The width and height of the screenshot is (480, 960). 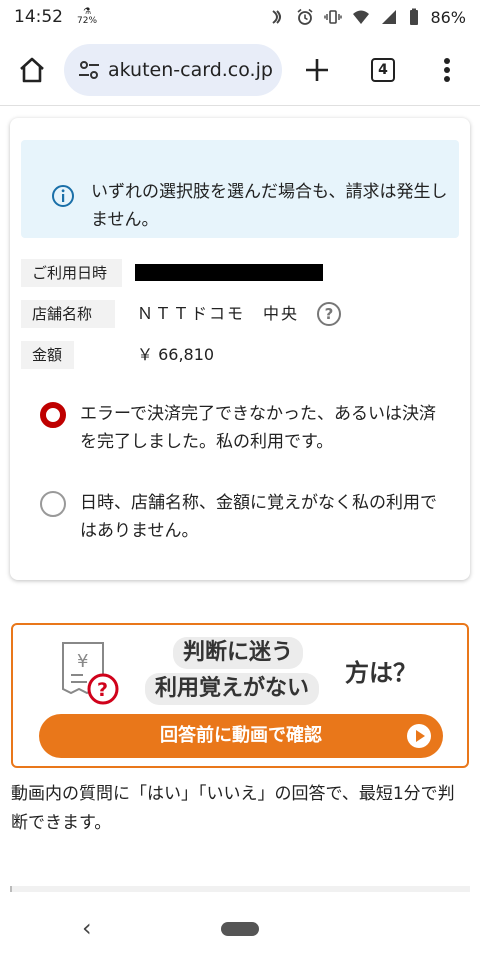 I want to click on browser-menu-button, so click(x=447, y=70).